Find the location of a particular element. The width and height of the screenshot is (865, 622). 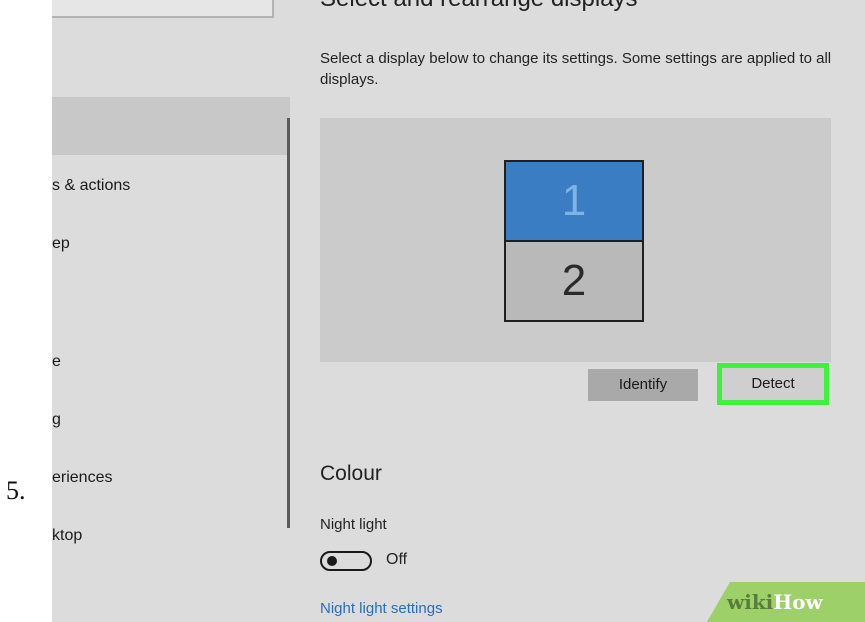

sidebar-item-remote-desktop: ktop is located at coordinates (167, 536).